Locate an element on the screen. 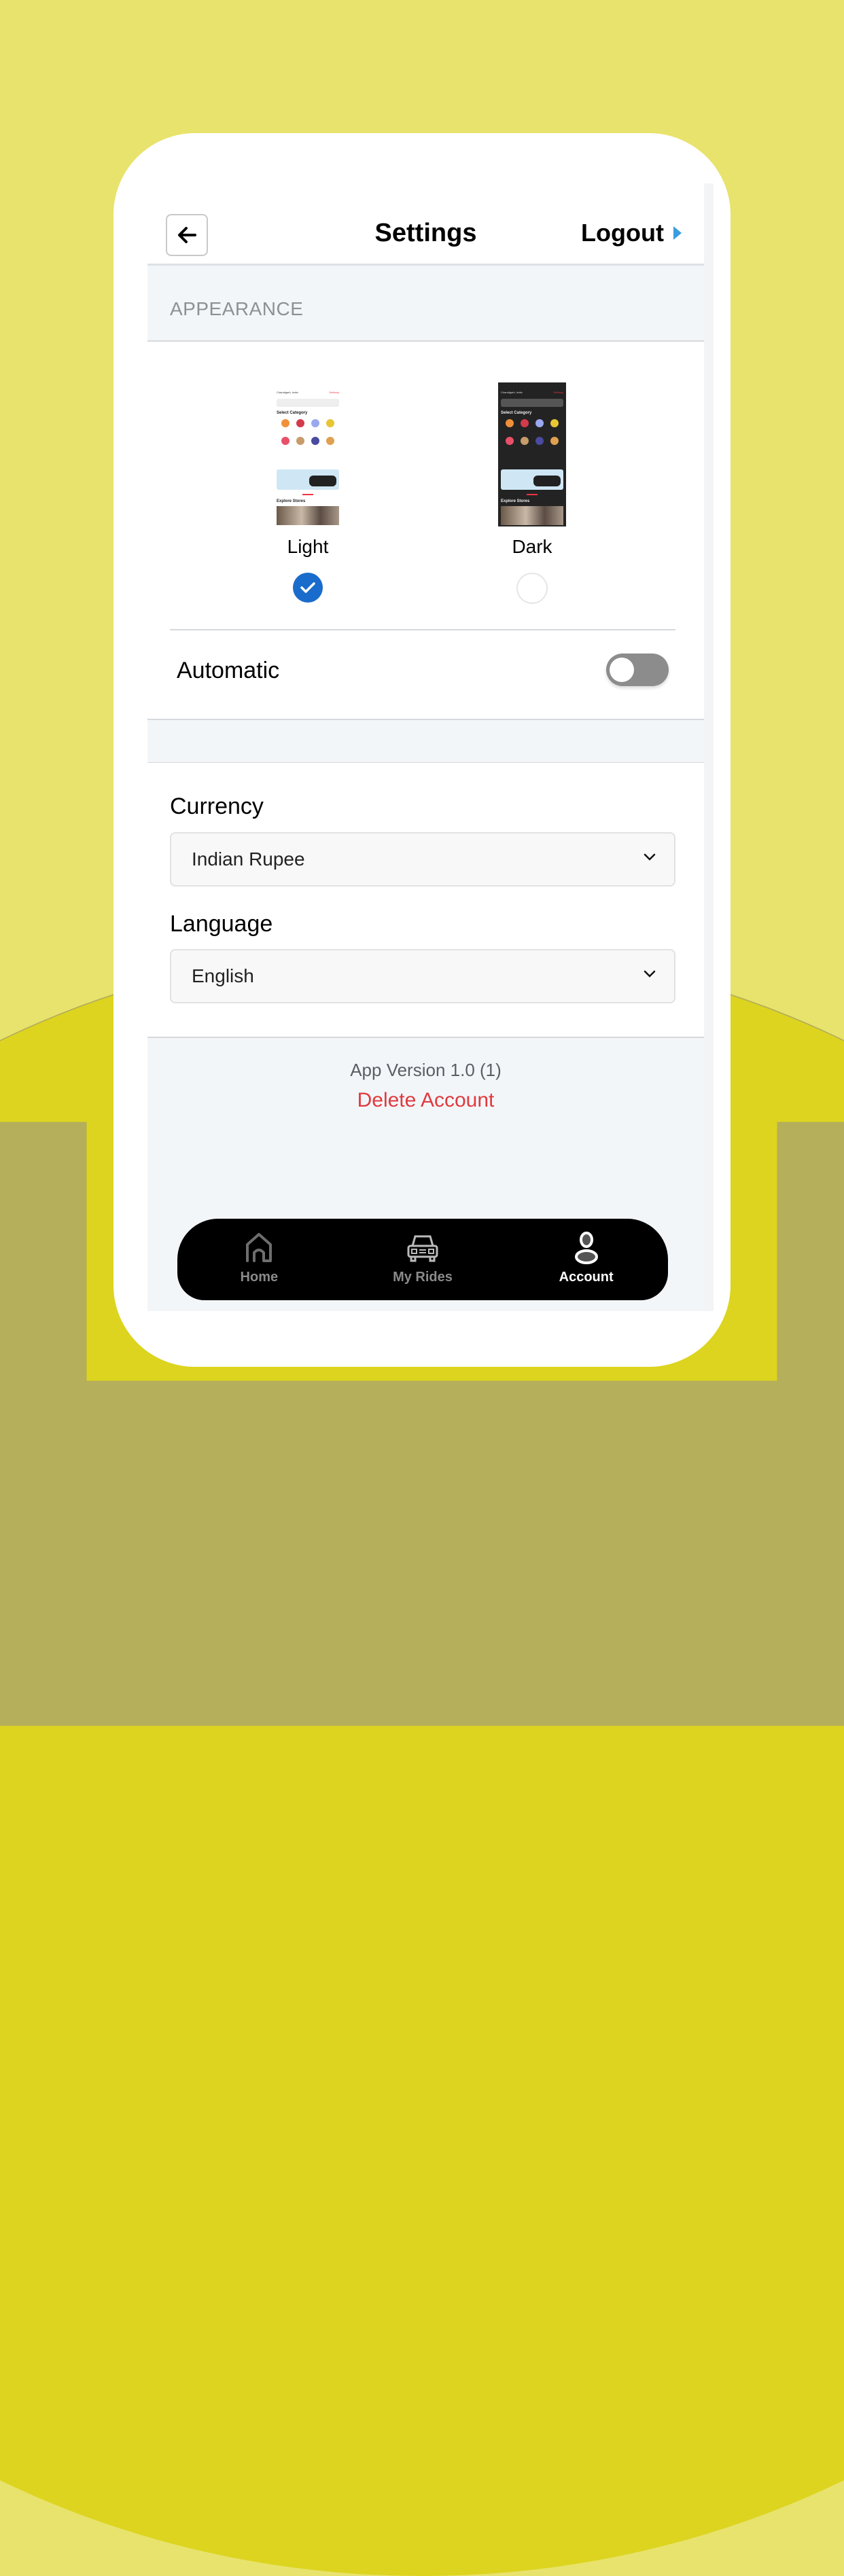 Image resolution: width=844 pixels, height=2576 pixels. tab-my-rides: My Rides is located at coordinates (423, 1259).